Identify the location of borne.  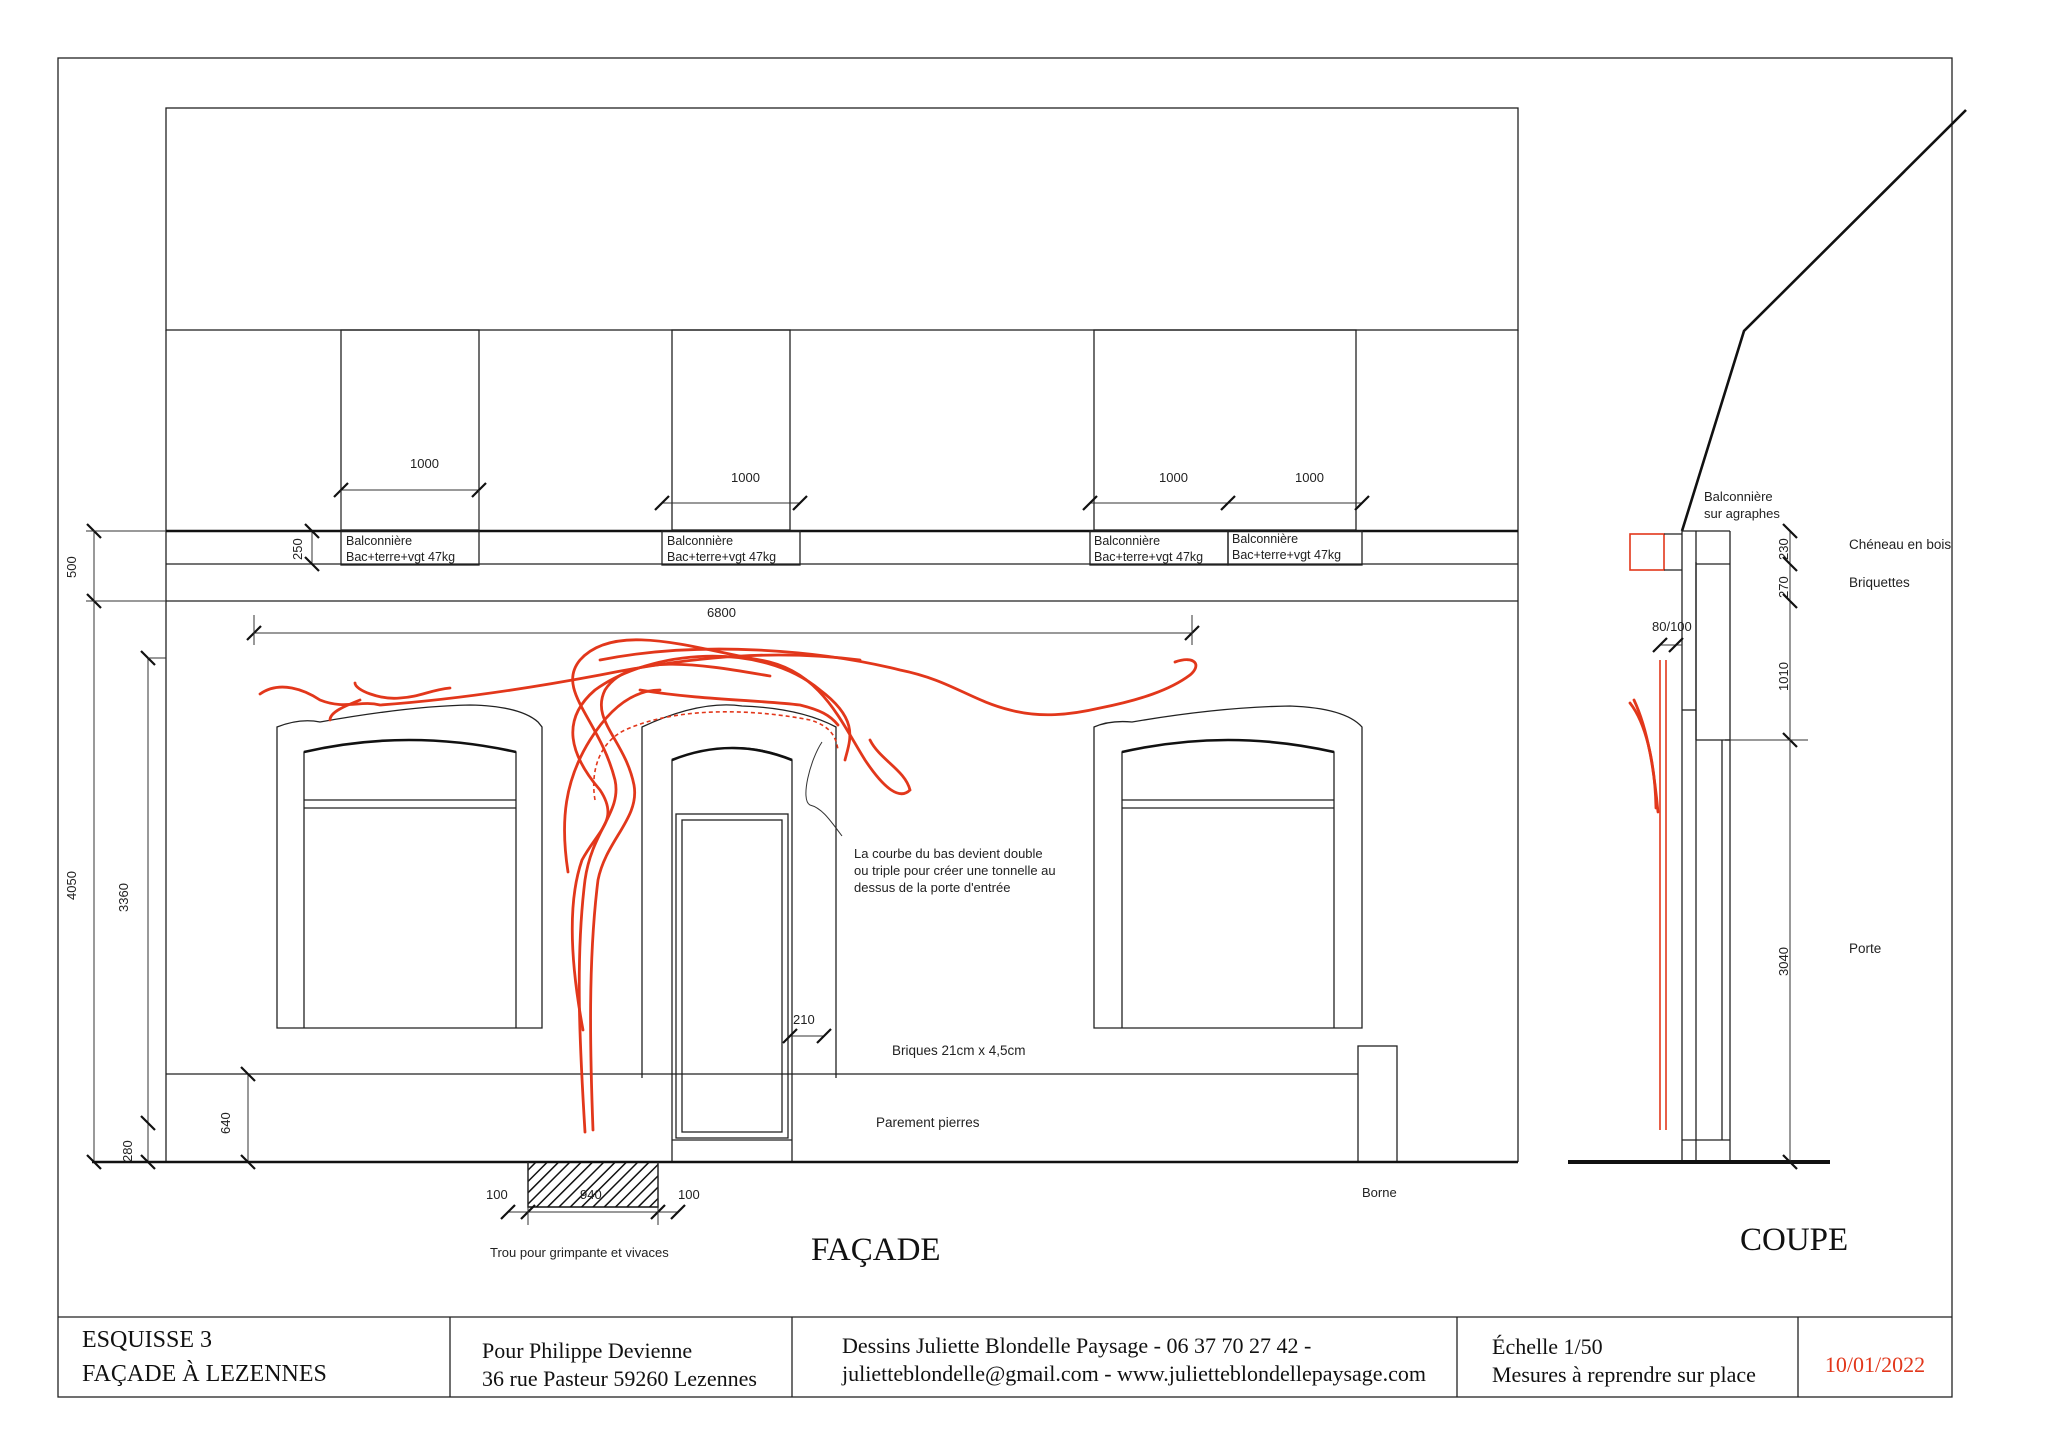
(1377, 1104).